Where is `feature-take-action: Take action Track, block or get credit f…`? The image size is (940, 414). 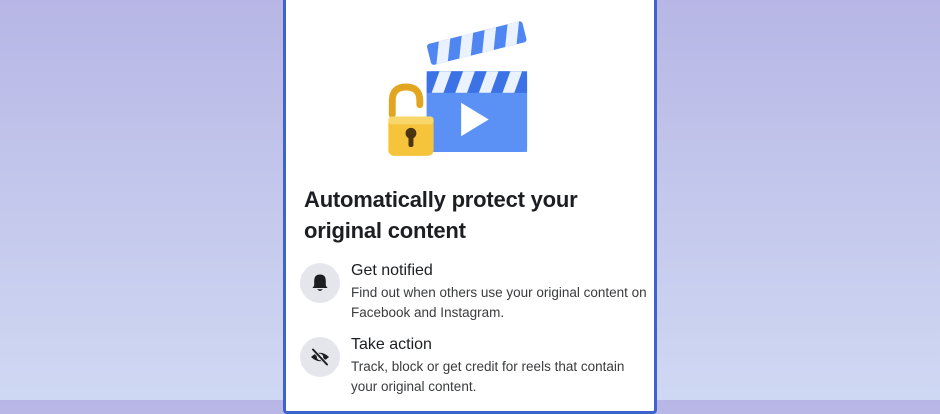 feature-take-action: Take action Track, block or get credit f… is located at coordinates (472, 366).